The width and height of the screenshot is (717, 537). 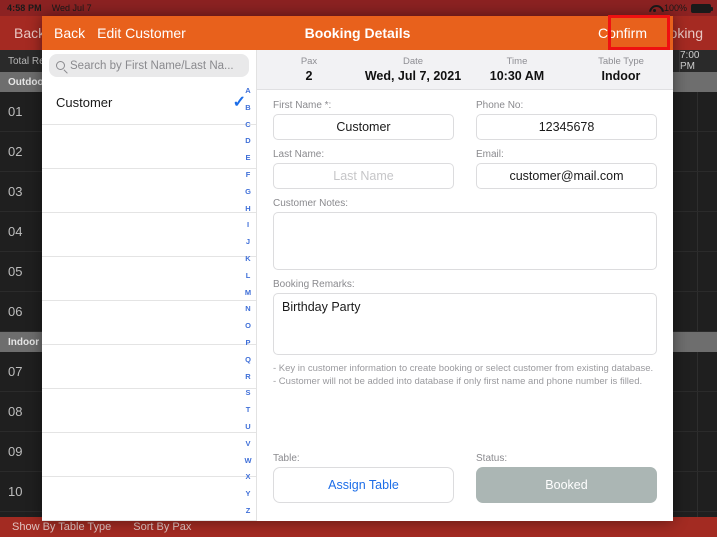 I want to click on form-actions: Table: Assign Table Status: Booked, so click(x=465, y=478).